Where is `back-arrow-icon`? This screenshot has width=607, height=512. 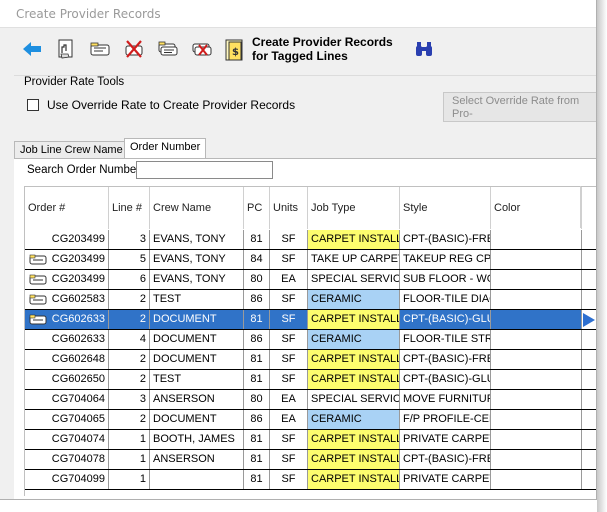 back-arrow-icon is located at coordinates (32, 49).